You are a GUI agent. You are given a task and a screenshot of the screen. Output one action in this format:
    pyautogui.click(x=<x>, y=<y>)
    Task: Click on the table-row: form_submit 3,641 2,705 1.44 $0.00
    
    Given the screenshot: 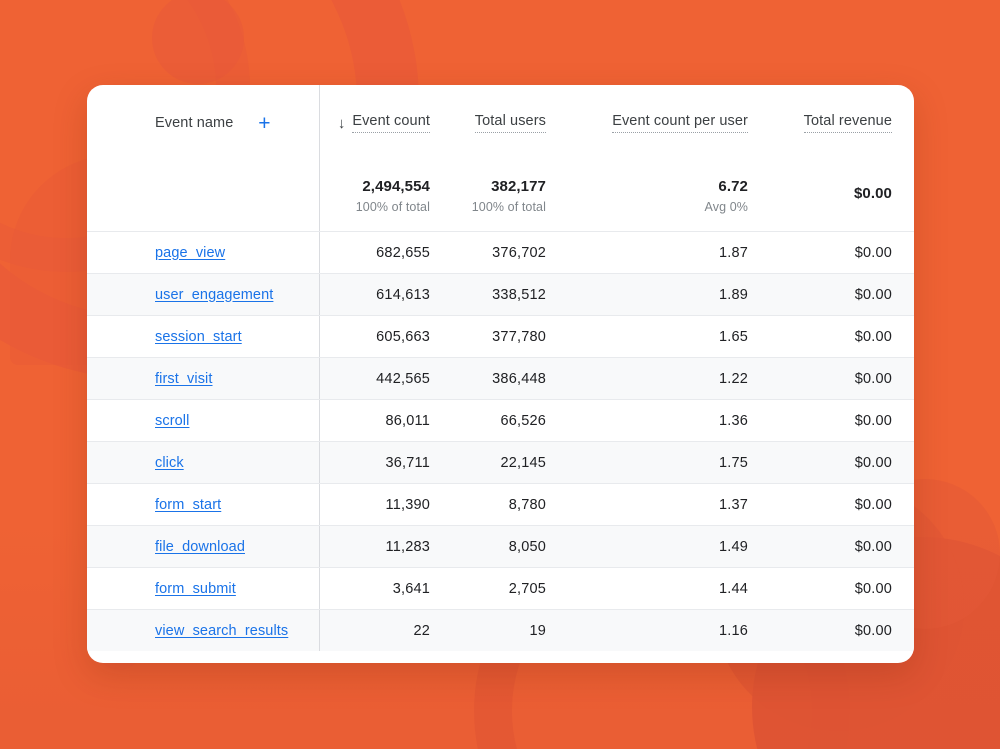 What is the action you would take?
    pyautogui.click(x=500, y=588)
    